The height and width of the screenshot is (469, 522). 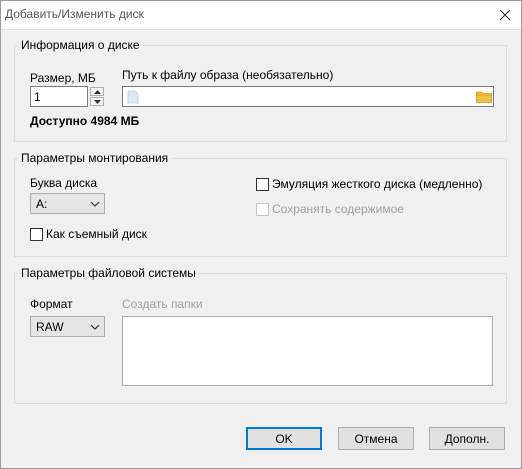 What do you see at coordinates (108, 273) in the screenshot?
I see `filesystem-group-title: Параметры файловой системы` at bounding box center [108, 273].